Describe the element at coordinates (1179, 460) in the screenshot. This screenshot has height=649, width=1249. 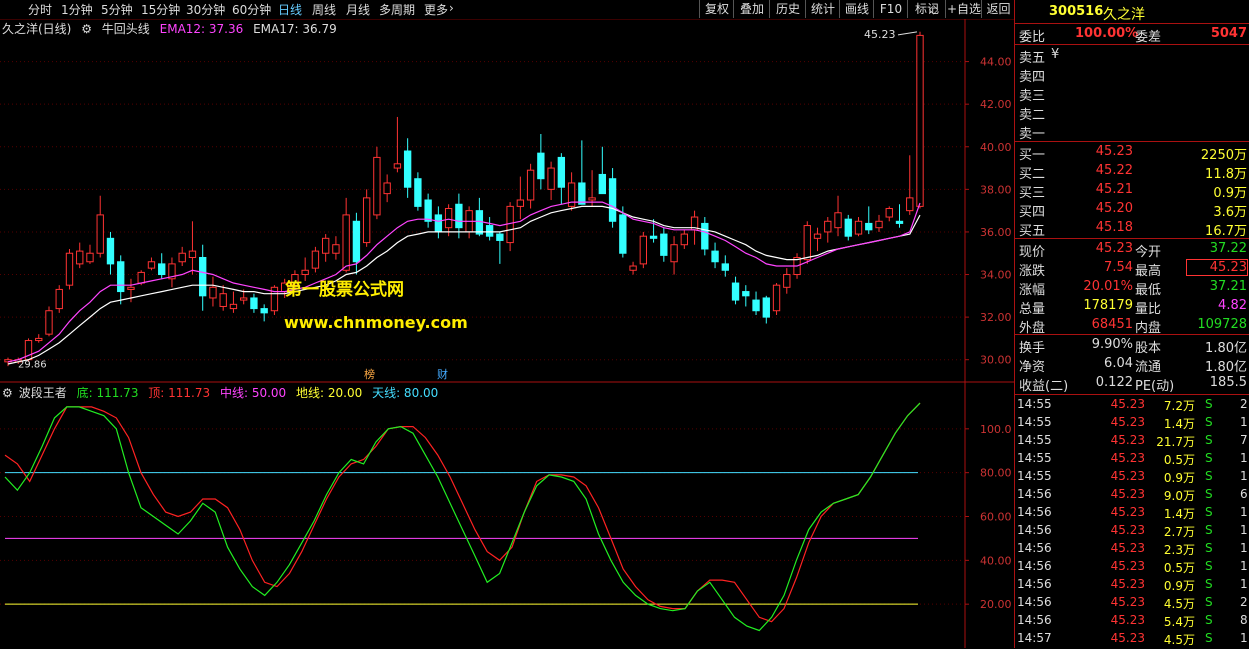
I see `tick-volume: 0.5万` at that location.